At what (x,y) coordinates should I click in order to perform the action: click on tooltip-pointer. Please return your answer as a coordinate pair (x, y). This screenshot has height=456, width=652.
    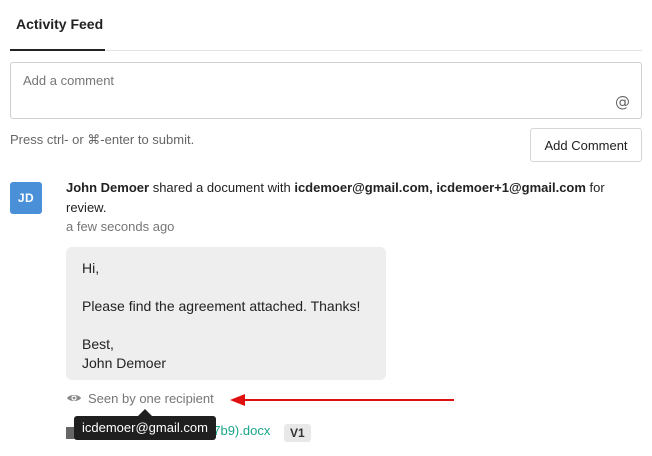
    Looking at the image, I should click on (145, 412).